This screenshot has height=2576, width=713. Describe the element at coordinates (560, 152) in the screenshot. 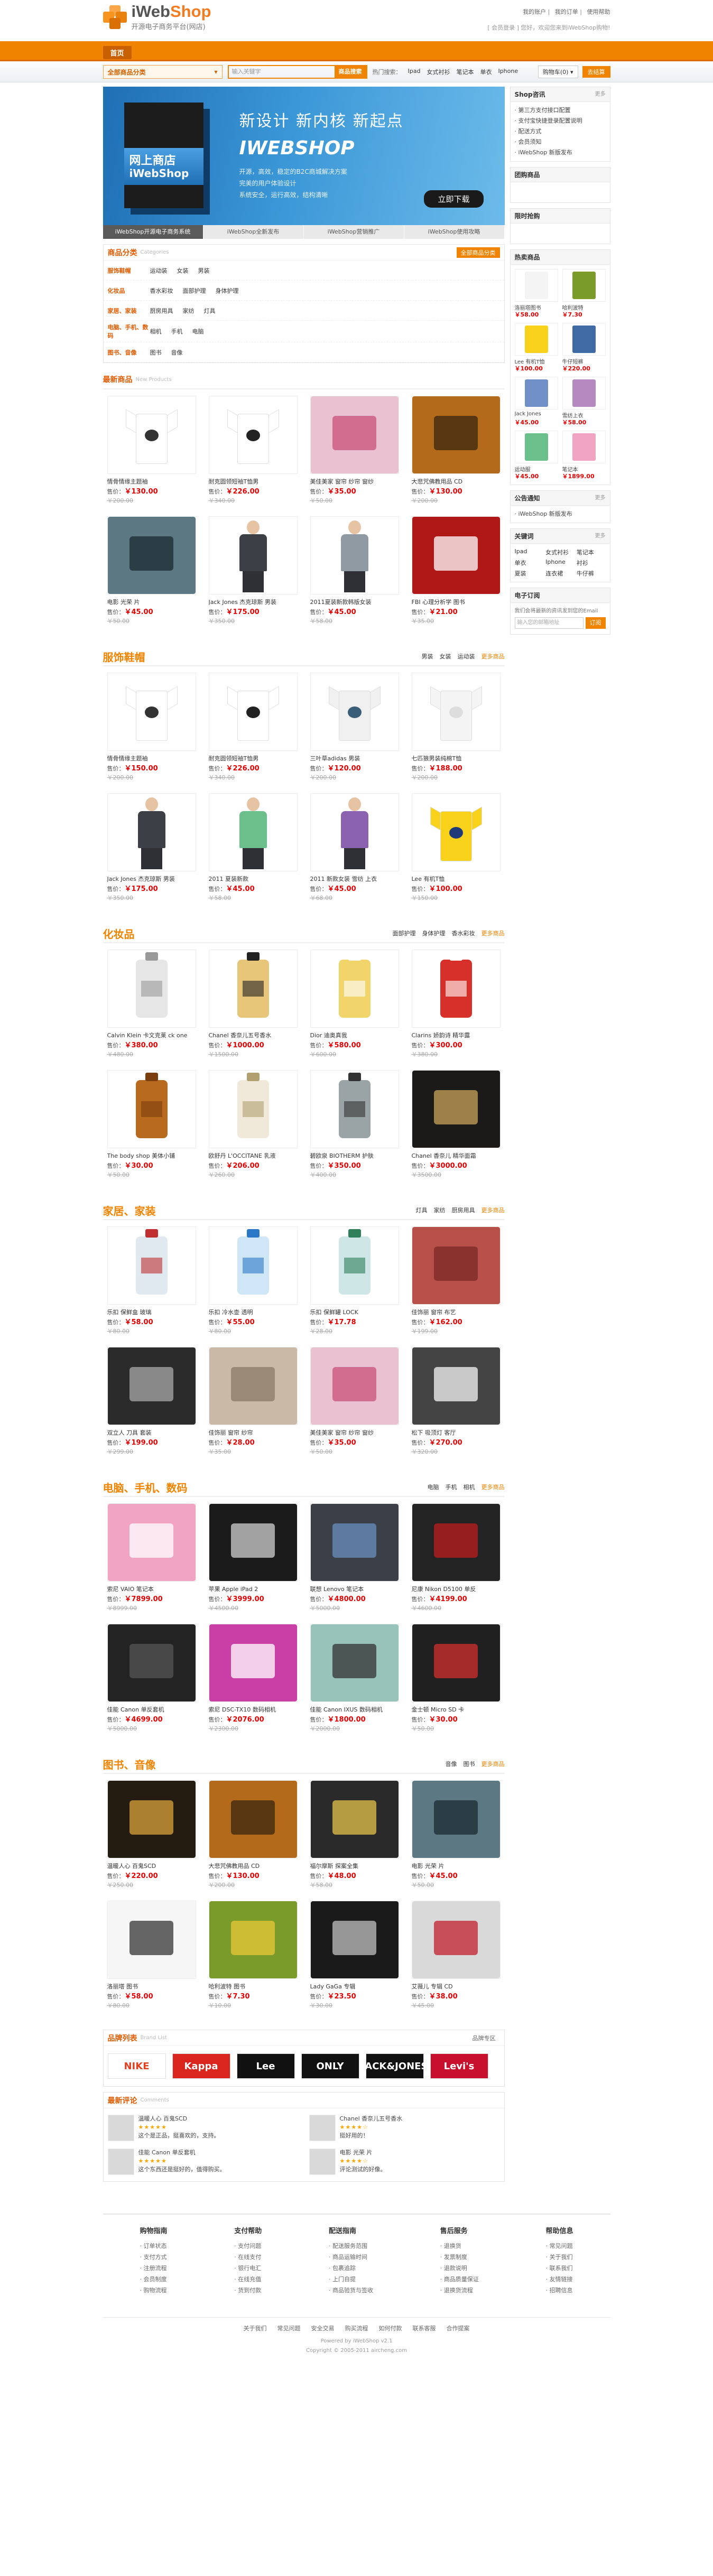

I see `news-item: · iWebShop 新版发布` at that location.